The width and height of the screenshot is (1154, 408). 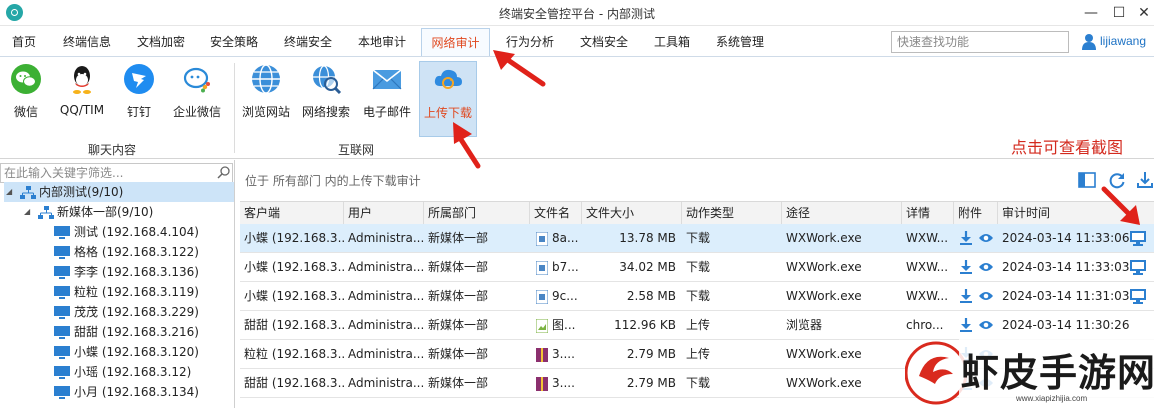 I want to click on column-header-user: 用户, so click(x=384, y=213).